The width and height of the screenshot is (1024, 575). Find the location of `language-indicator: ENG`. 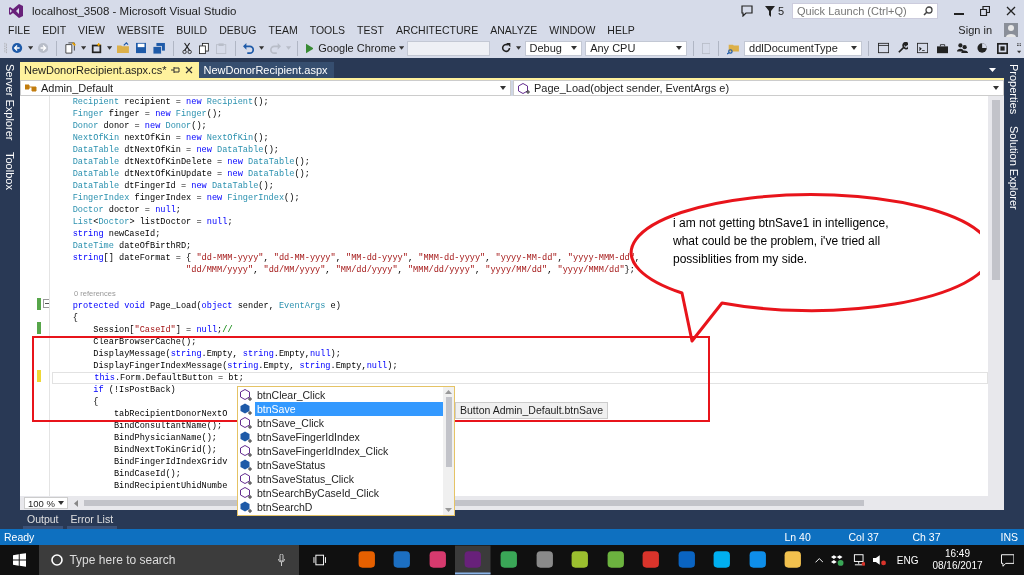

language-indicator: ENG is located at coordinates (907, 560).